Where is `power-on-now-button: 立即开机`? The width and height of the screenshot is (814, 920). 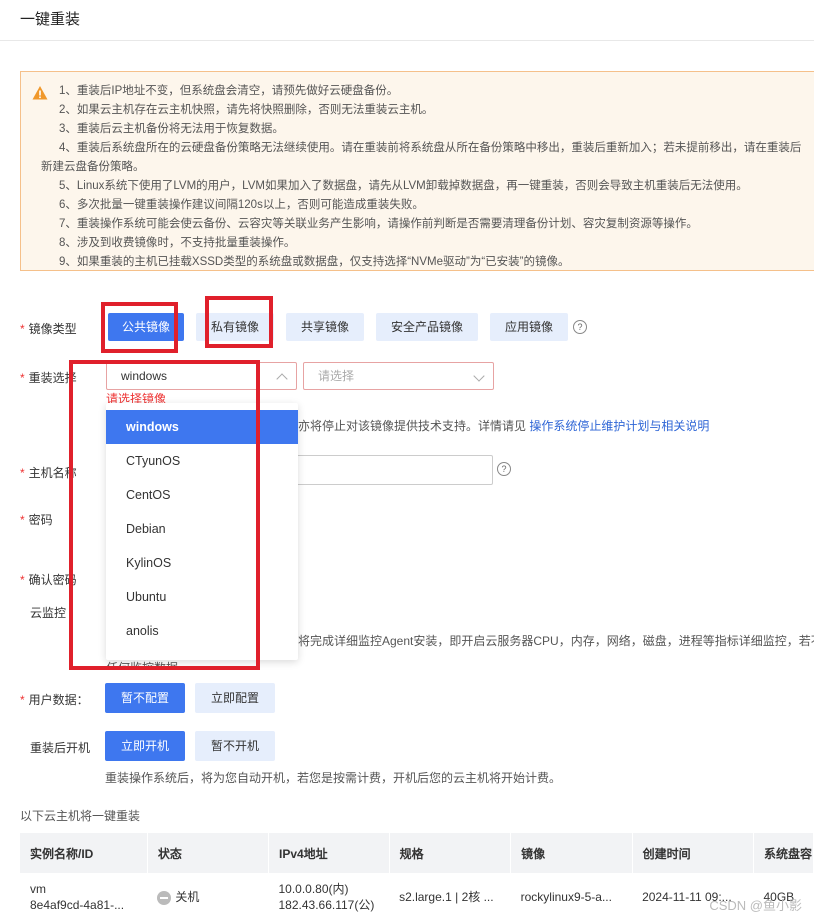 power-on-now-button: 立即开机 is located at coordinates (145, 746).